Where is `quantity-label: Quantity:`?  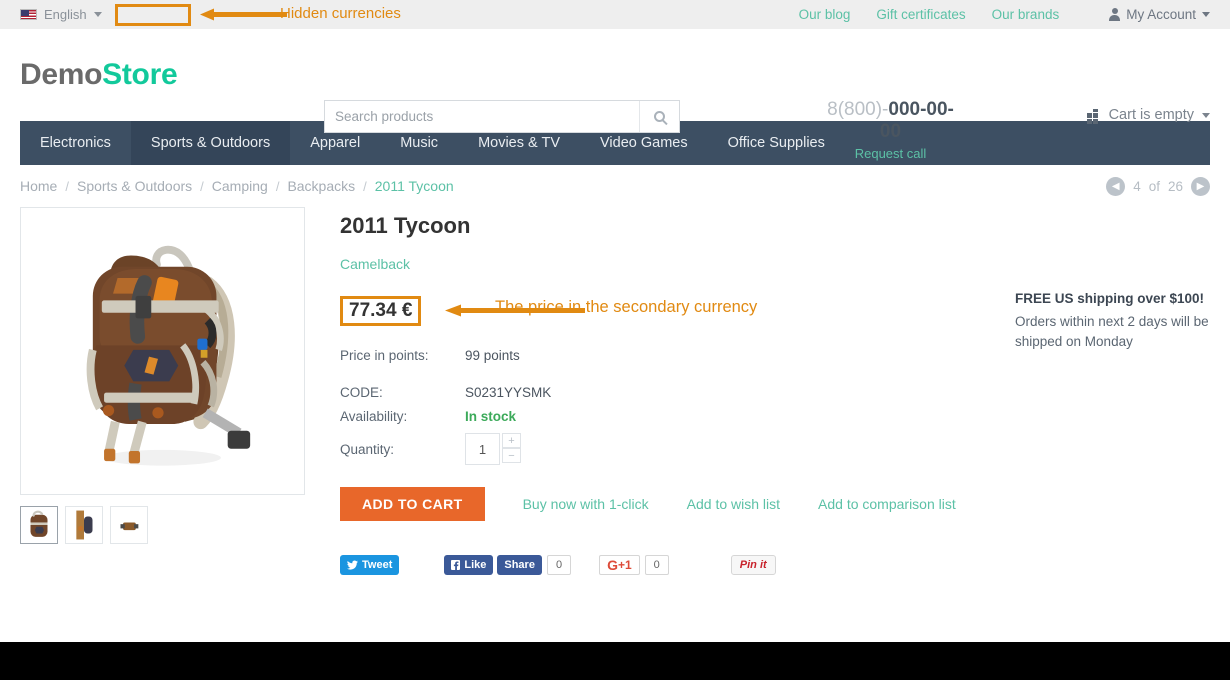
quantity-label: Quantity: is located at coordinates (367, 449).